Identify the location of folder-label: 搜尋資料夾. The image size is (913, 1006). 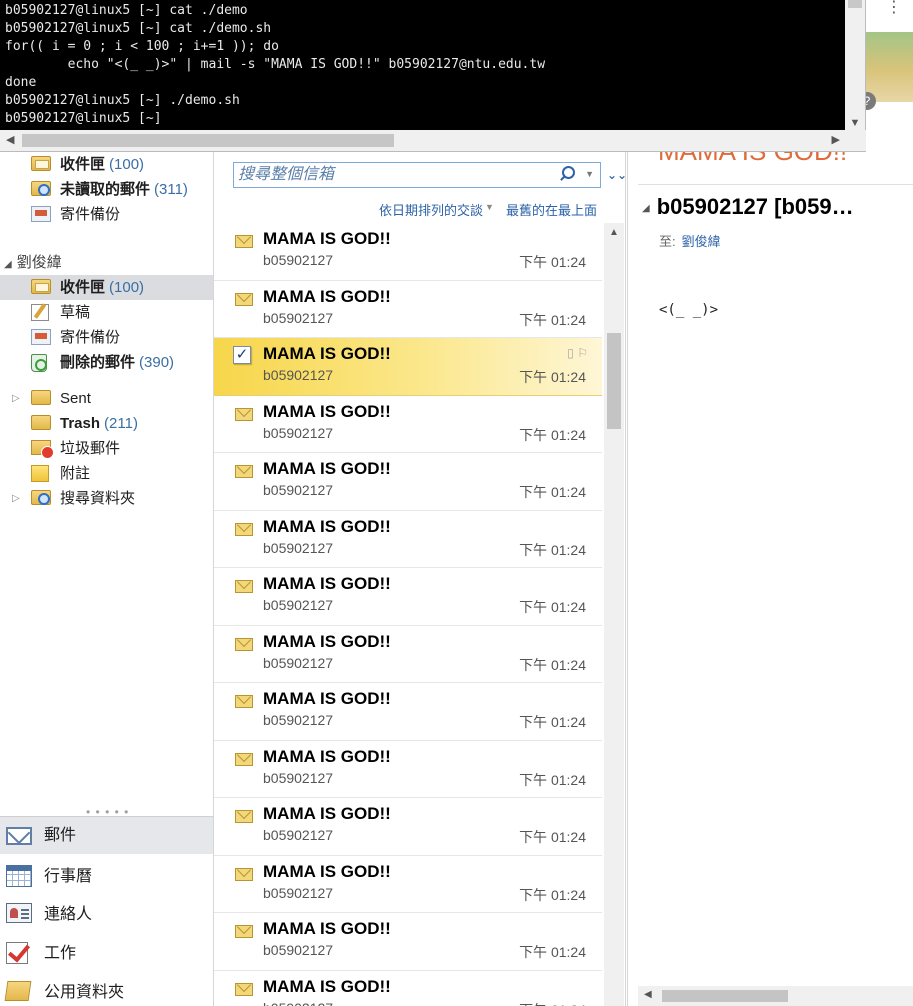
(99, 498).